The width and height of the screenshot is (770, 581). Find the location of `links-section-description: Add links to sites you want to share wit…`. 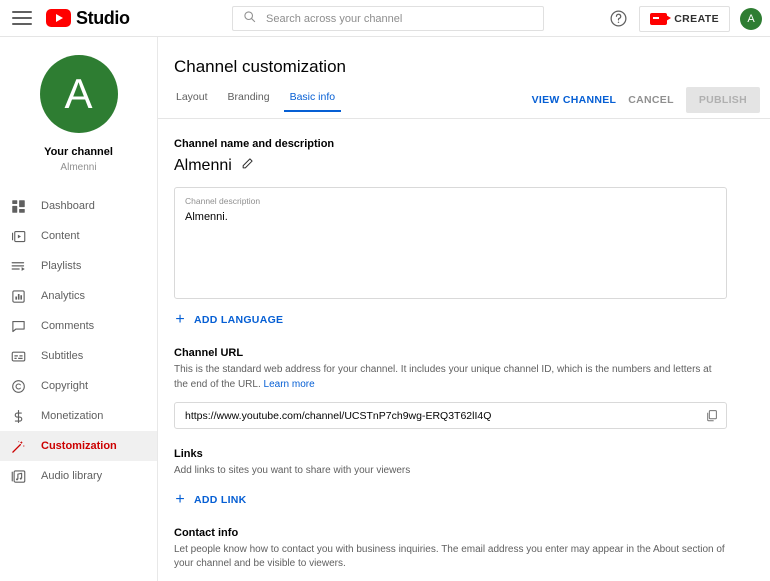

links-section-description: Add links to sites you want to share wit… is located at coordinates (292, 470).